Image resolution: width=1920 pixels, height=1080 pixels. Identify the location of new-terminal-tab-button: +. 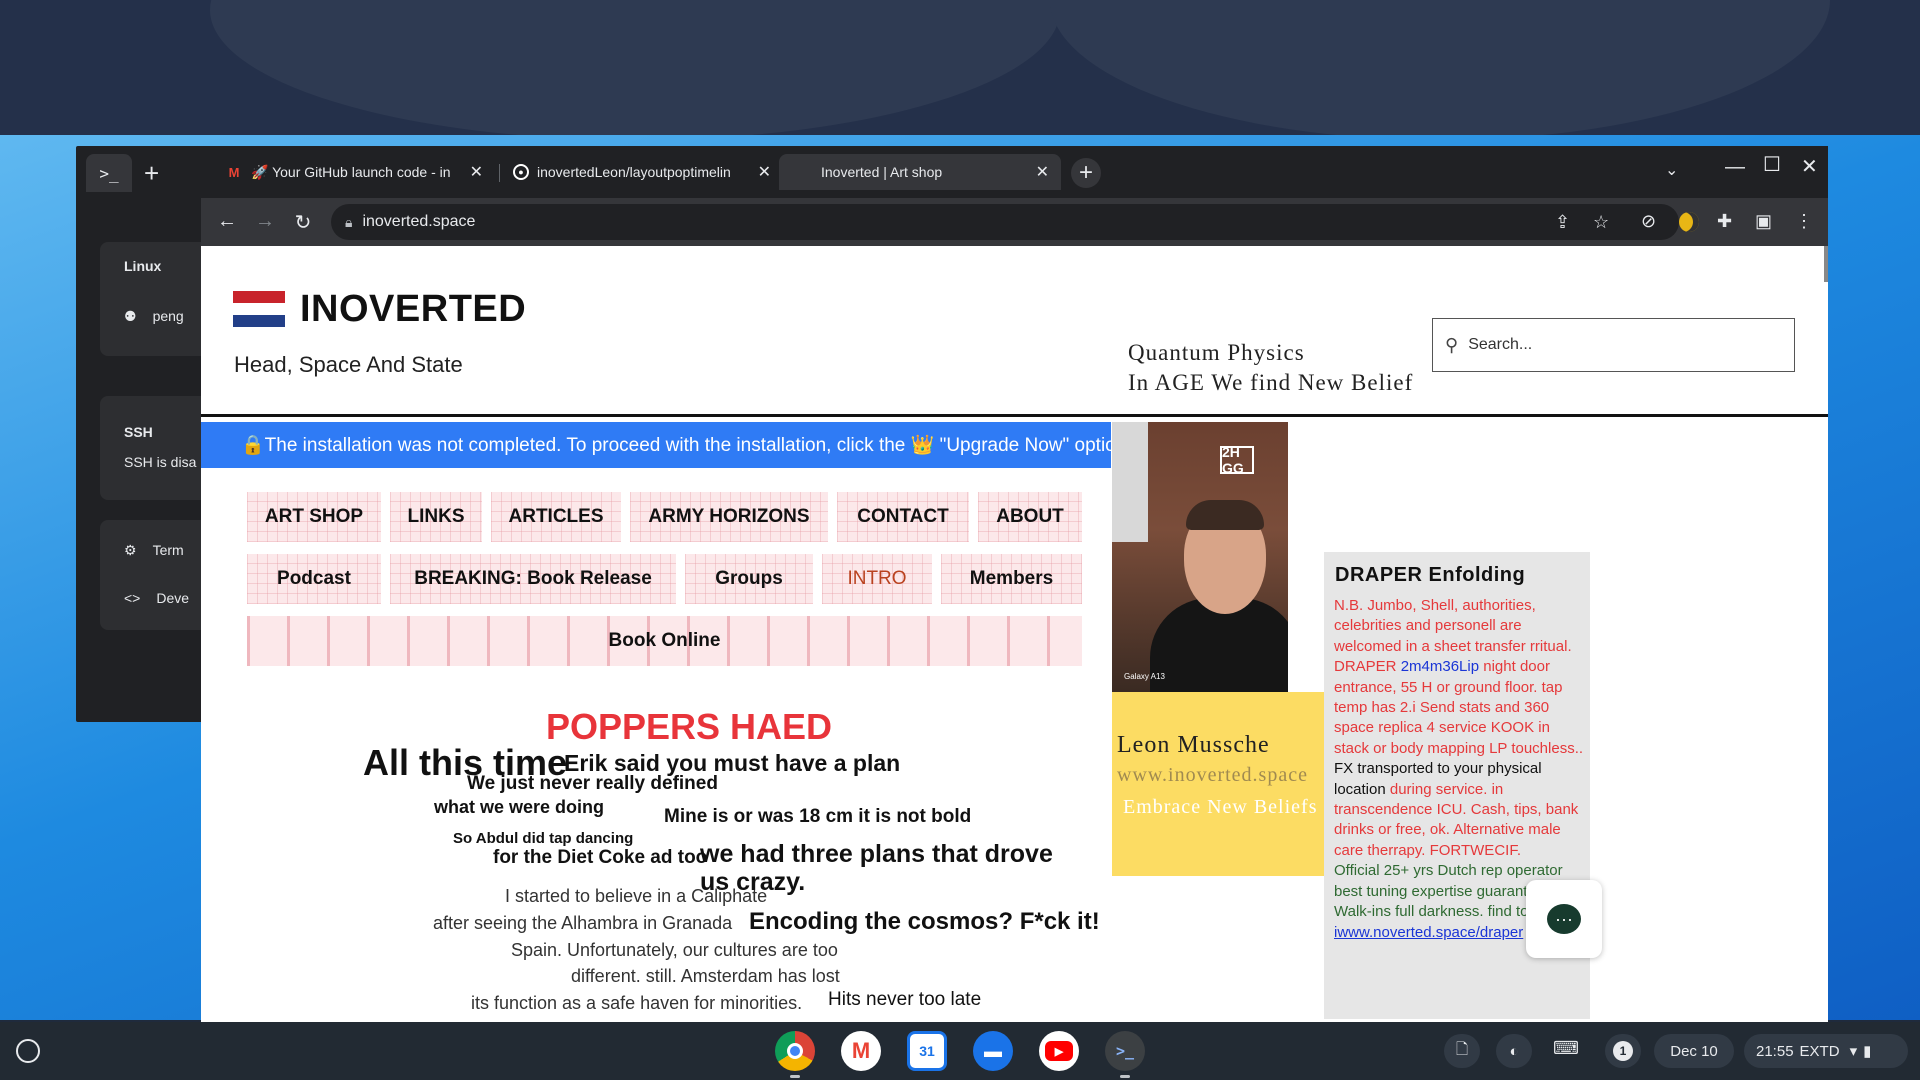
(151, 173).